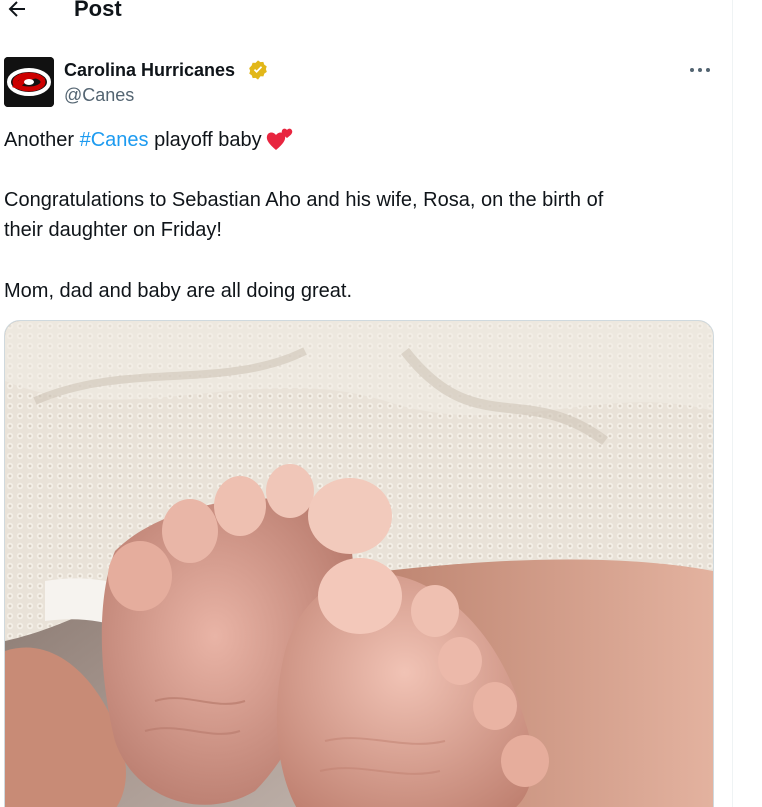  What do you see at coordinates (113, 230) in the screenshot?
I see `tweet-text: their daughter on Friday!` at bounding box center [113, 230].